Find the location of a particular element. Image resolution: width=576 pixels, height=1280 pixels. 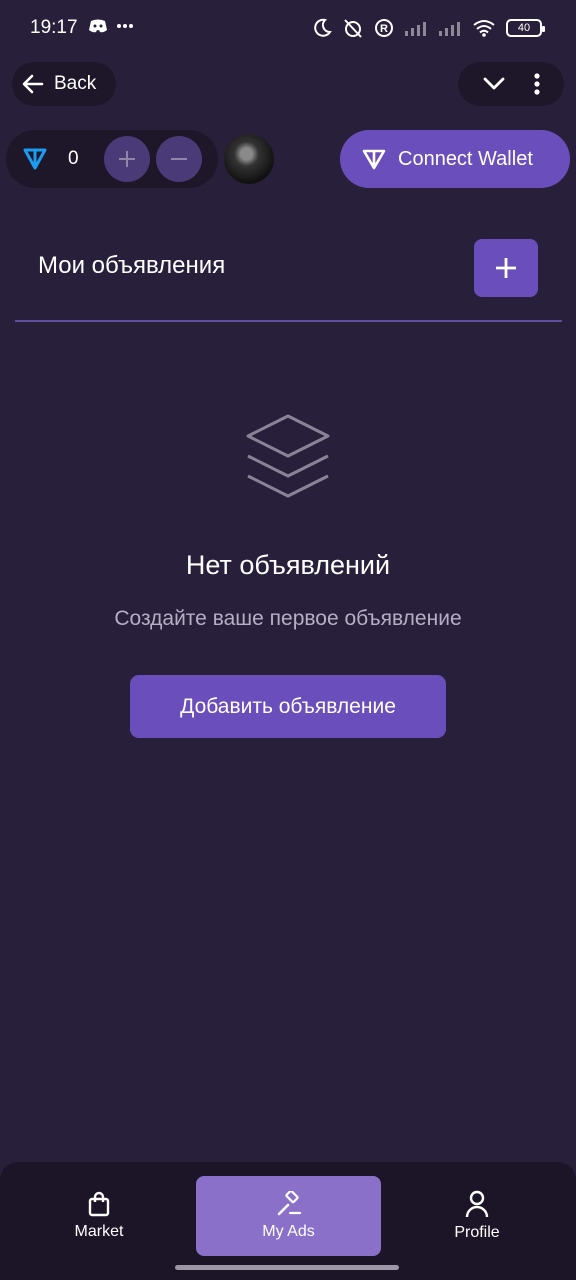

empty-state-title: Нет объявлений is located at coordinates (288, 565).